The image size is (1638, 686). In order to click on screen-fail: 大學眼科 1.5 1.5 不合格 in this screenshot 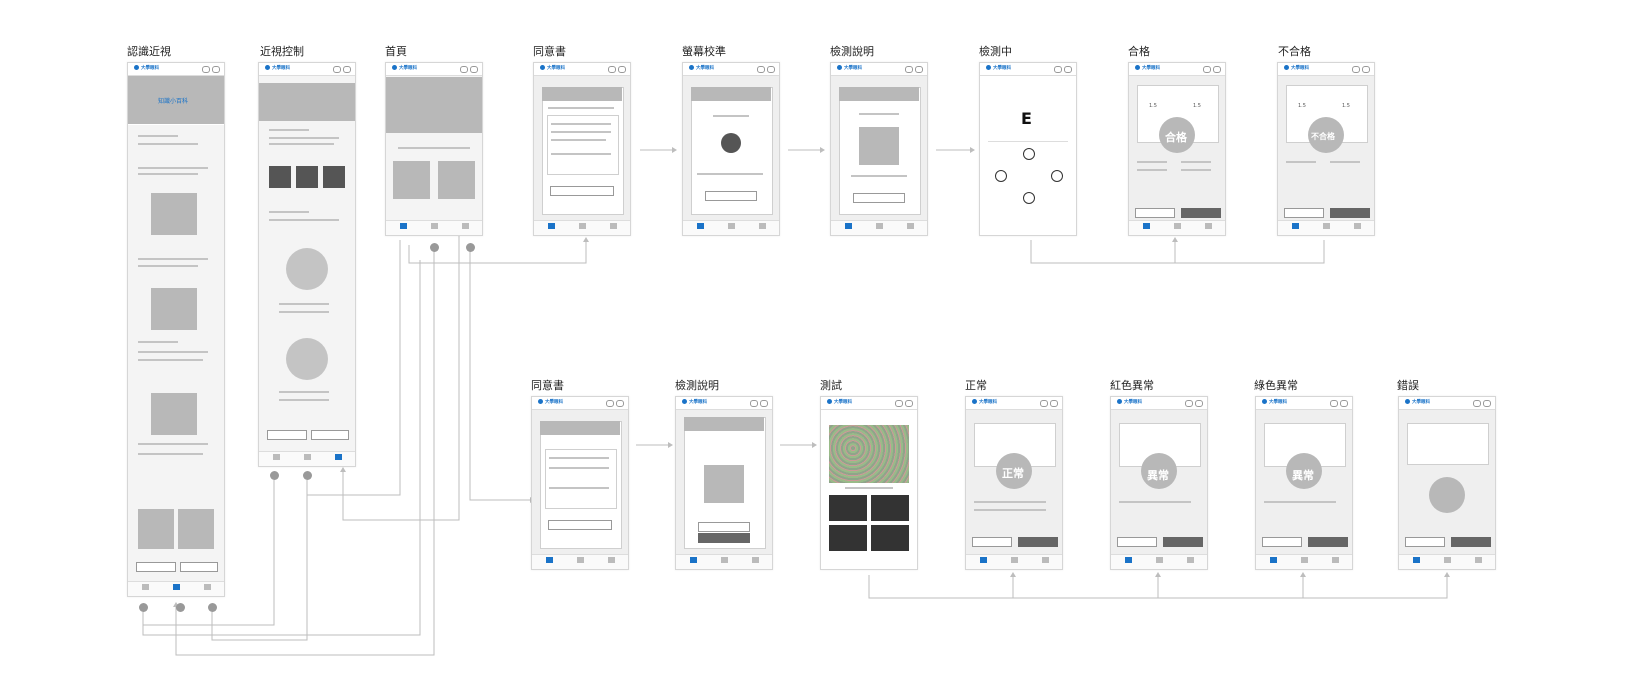, I will do `click(1326, 149)`.